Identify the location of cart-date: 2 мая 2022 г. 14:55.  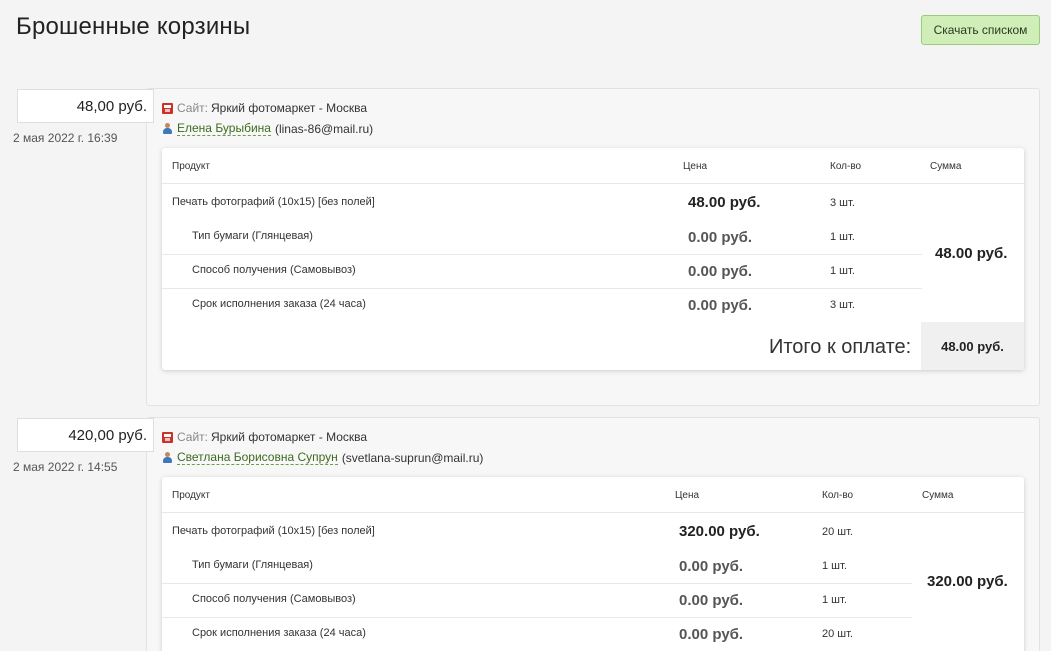
(65, 467).